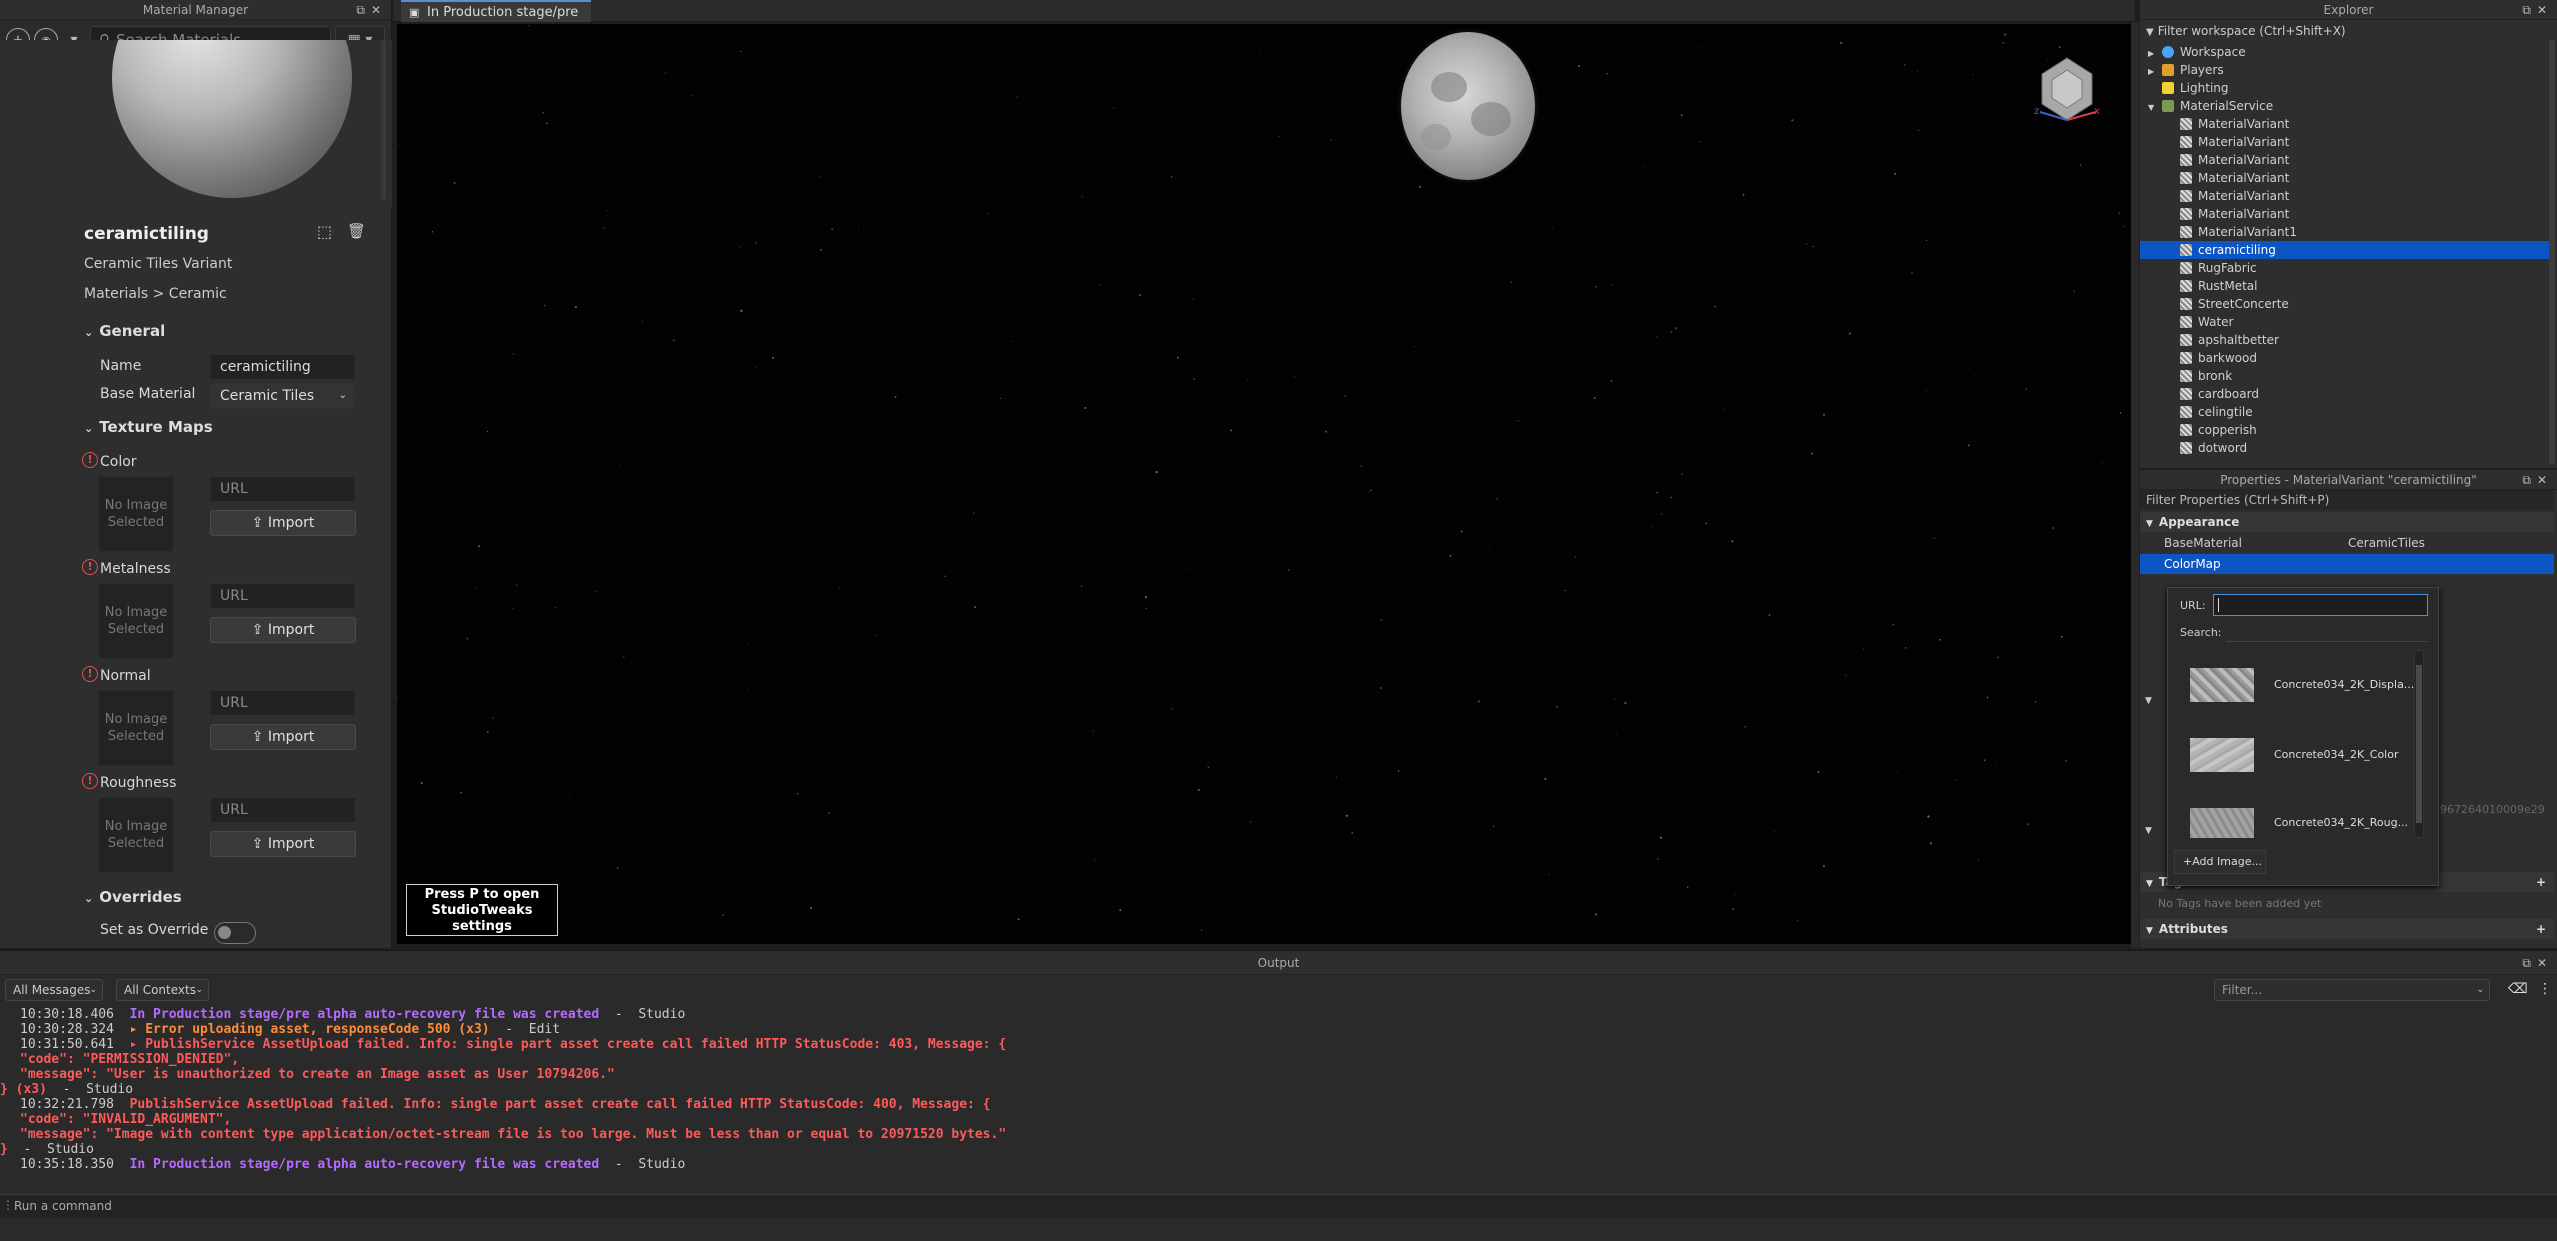  Describe the element at coordinates (383, 120) in the screenshot. I see `preview-scrollbar` at that location.